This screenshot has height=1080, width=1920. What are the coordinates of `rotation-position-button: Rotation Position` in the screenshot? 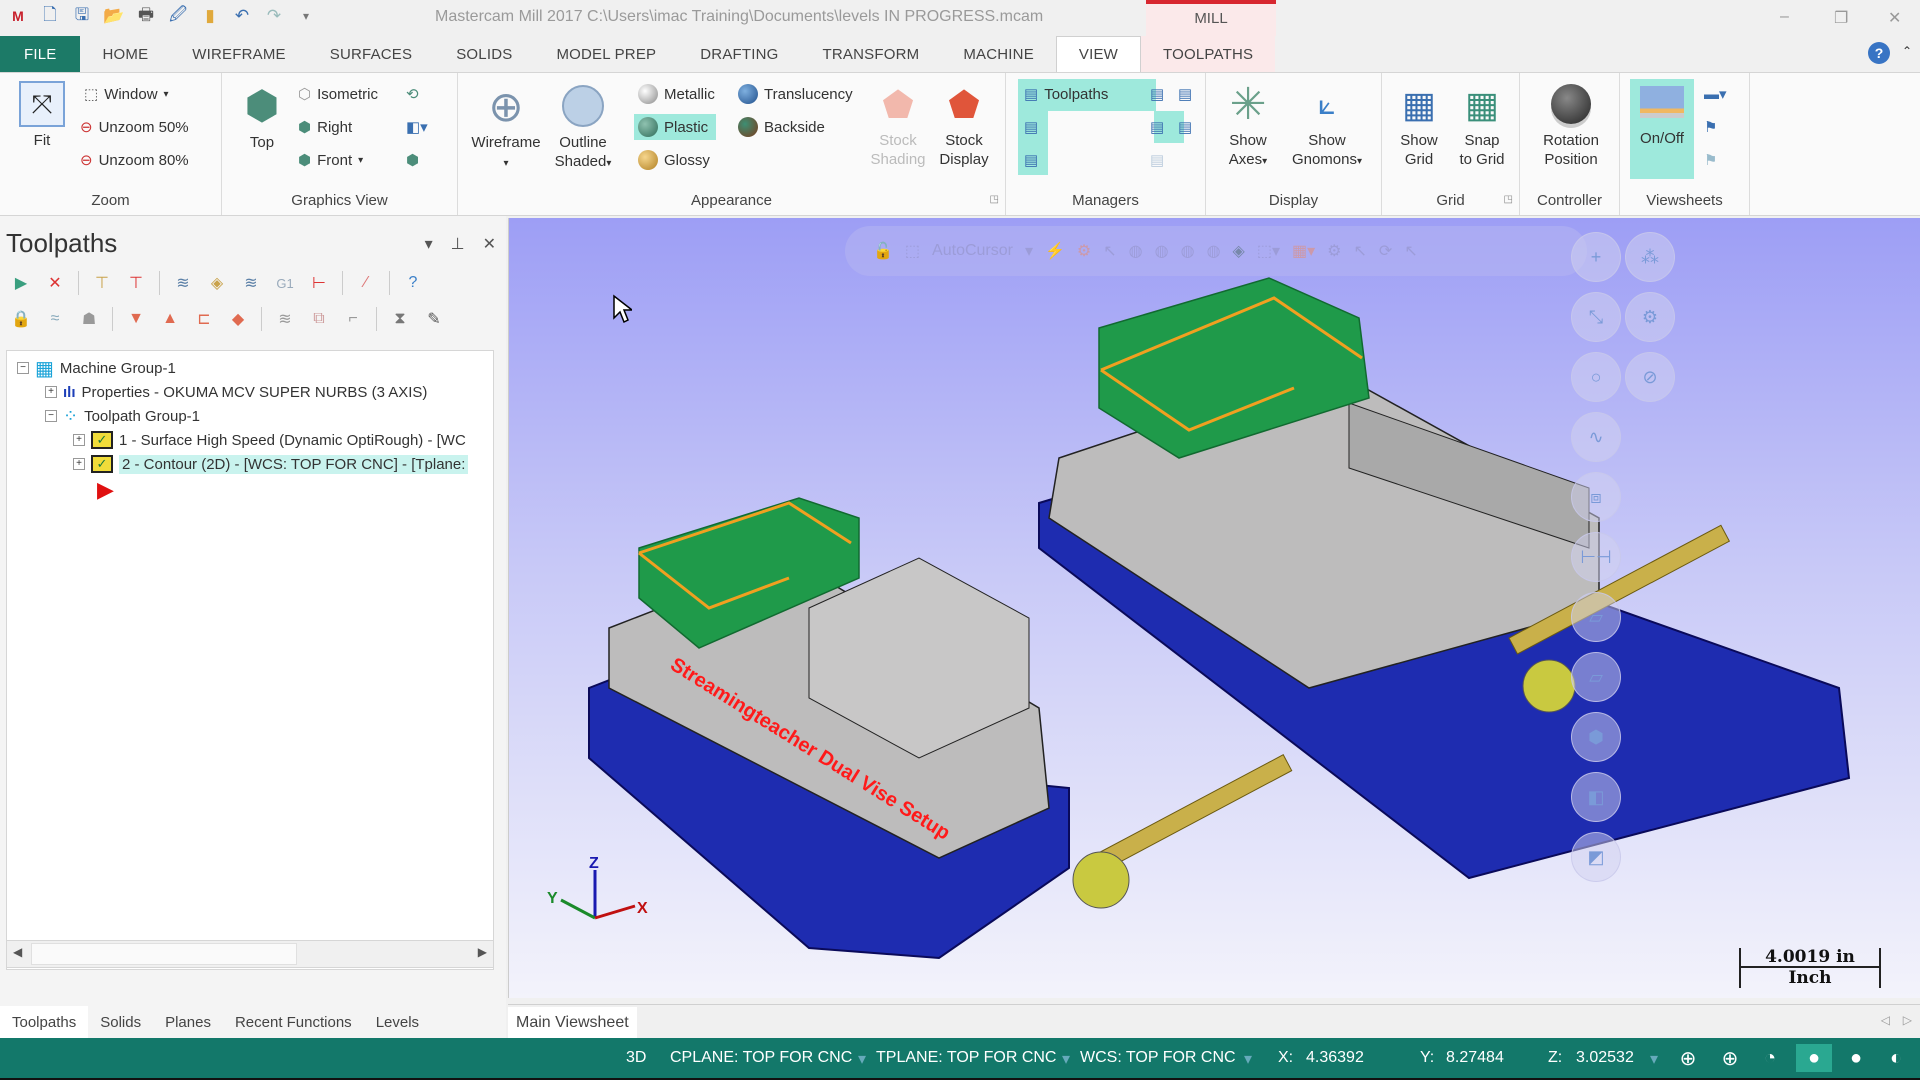 It's located at (1571, 125).